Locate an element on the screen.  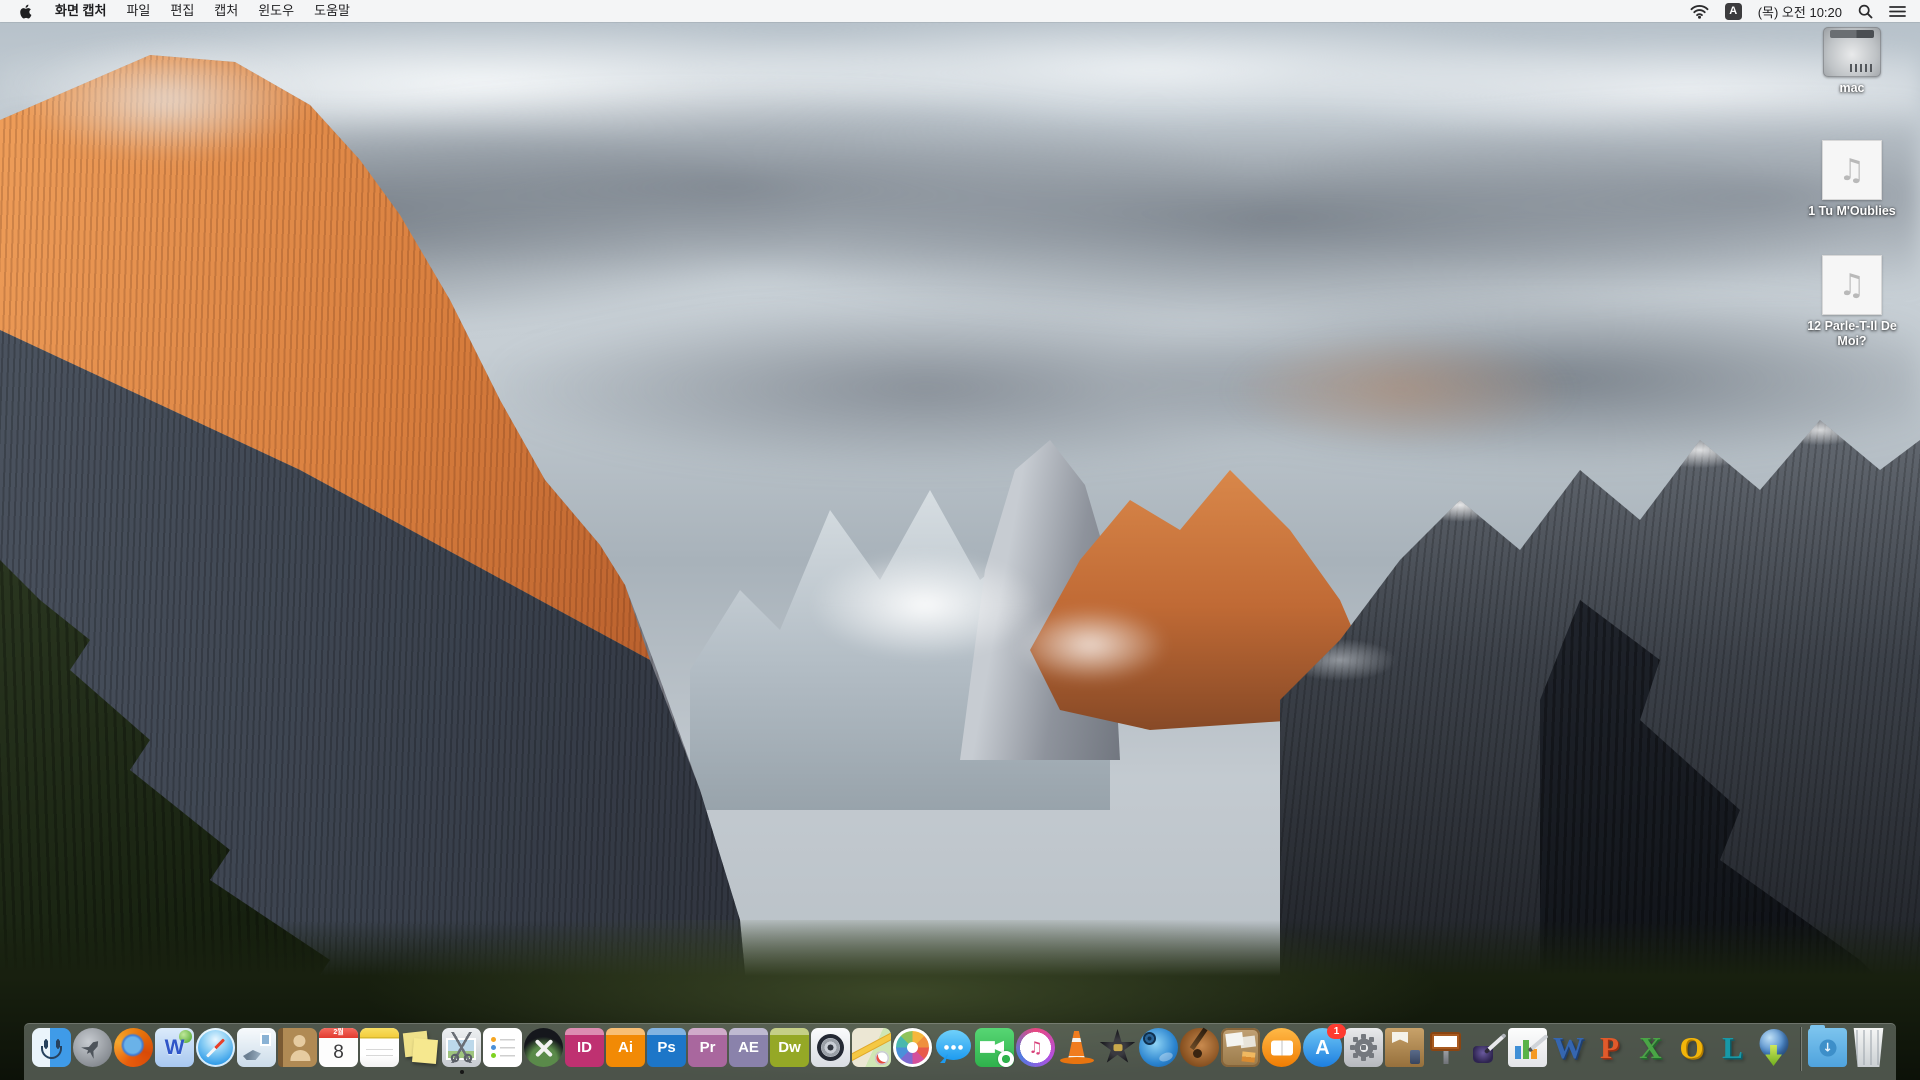
dock-item-finder is located at coordinates (51, 1047).